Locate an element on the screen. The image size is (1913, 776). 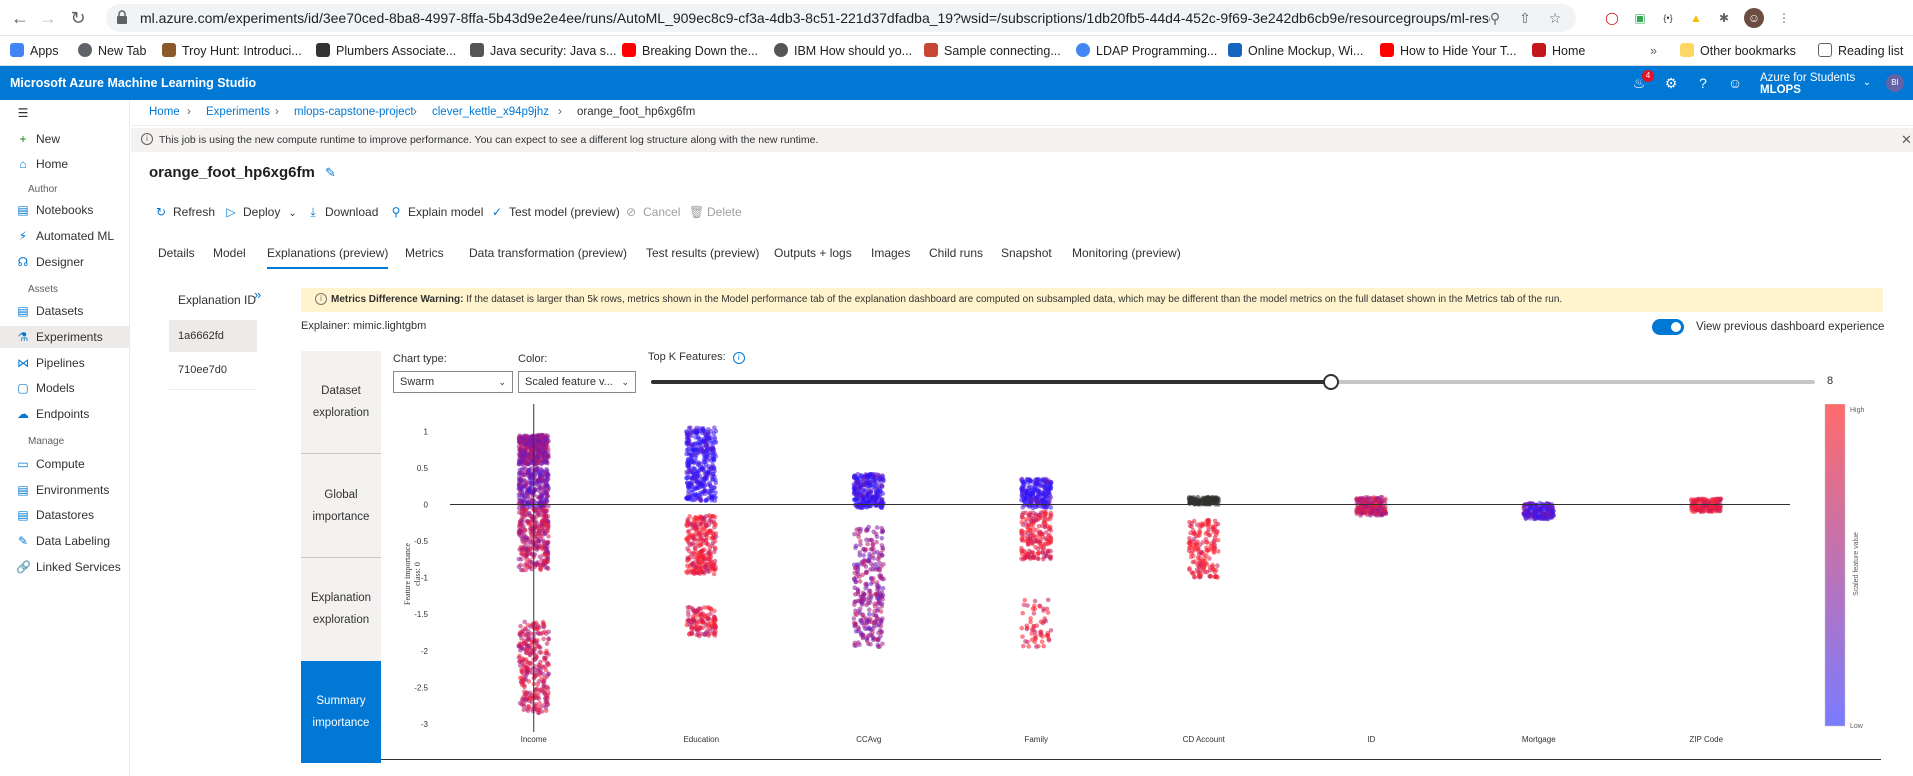
back-icon: ← is located at coordinates (20, 18).